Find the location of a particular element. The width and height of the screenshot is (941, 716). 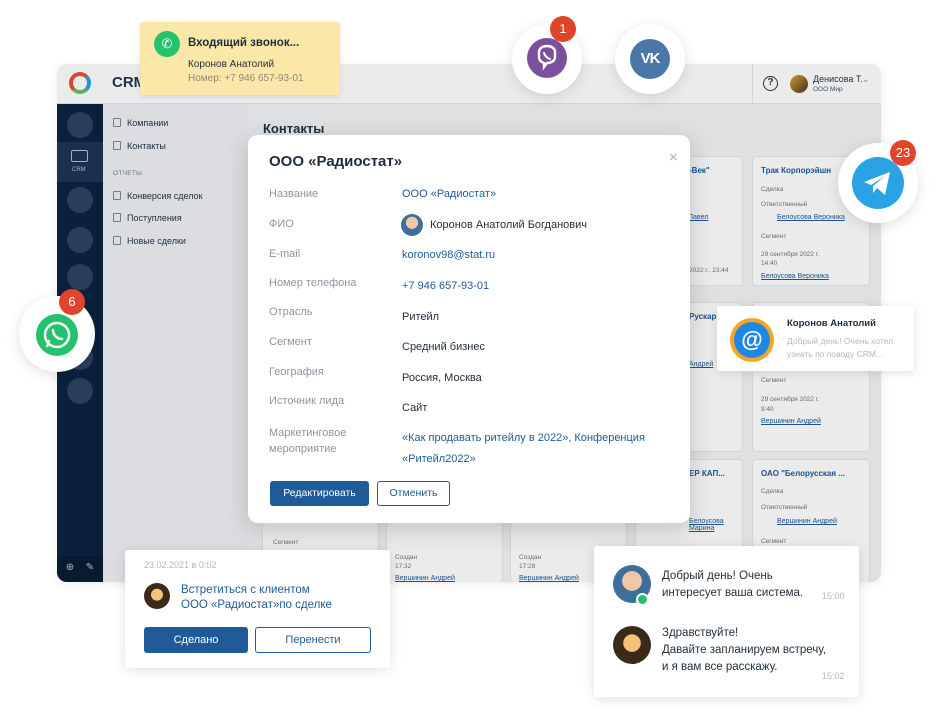

telegram-plane-glyph is located at coordinates (877, 183).